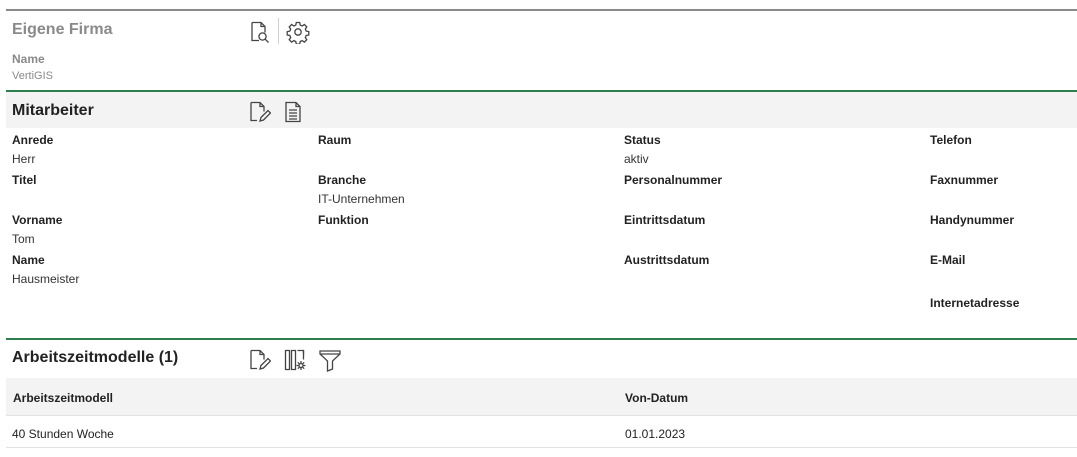 The height and width of the screenshot is (457, 1077). What do you see at coordinates (259, 32) in the screenshot?
I see `document-search-icon` at bounding box center [259, 32].